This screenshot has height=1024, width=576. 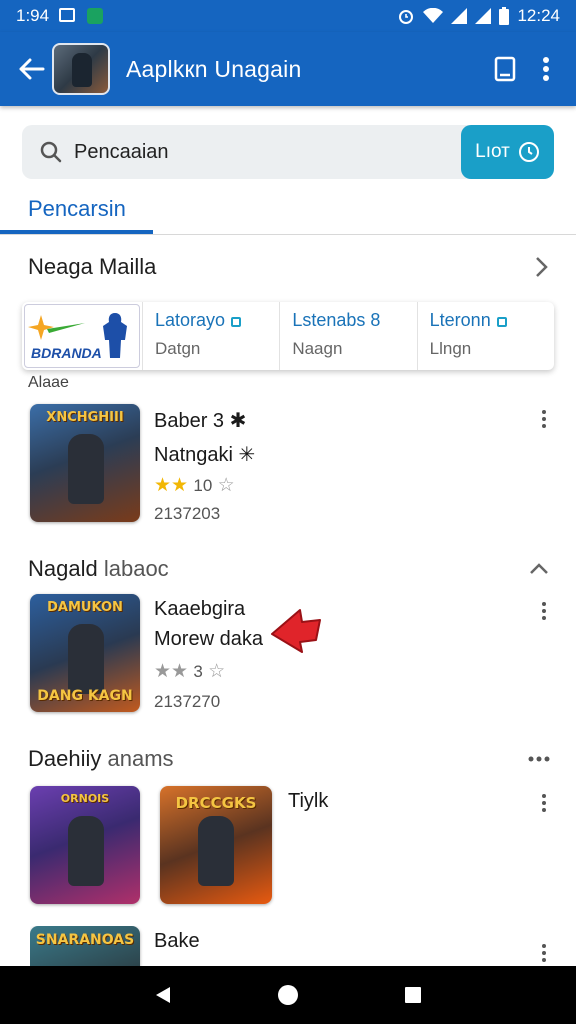 I want to click on featured-item-1: Latorayo Datgn, so click(x=210, y=336).